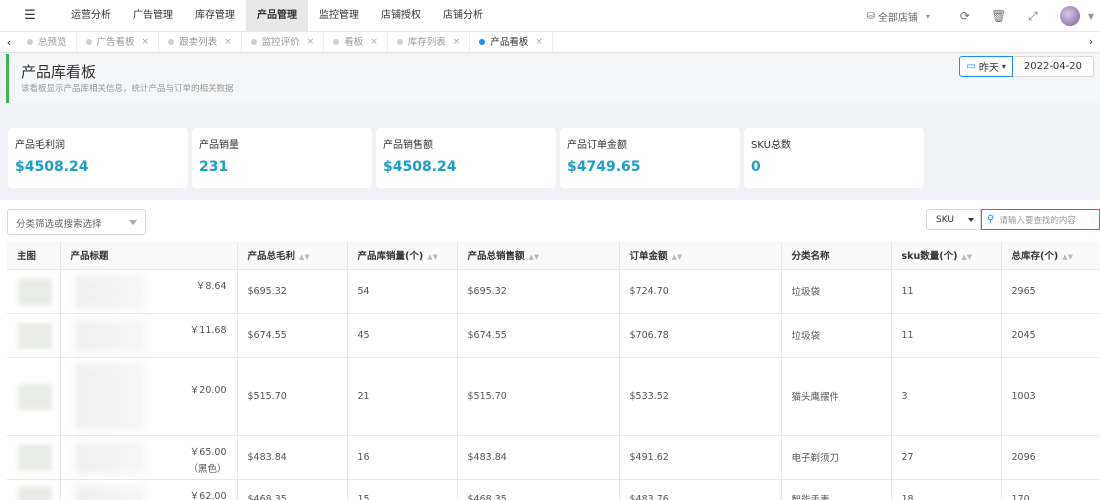  Describe the element at coordinates (1033, 16) in the screenshot. I see `fullscreen-icon: ⤢` at that location.